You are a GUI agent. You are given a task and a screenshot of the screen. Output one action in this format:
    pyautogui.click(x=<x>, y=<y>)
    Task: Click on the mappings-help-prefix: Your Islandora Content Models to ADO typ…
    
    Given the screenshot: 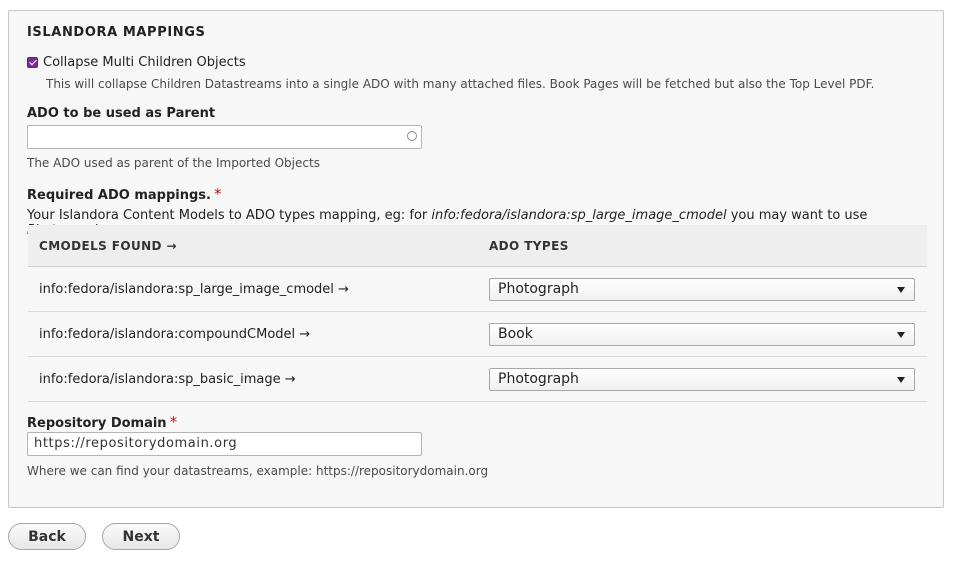 What is the action you would take?
    pyautogui.click(x=229, y=215)
    